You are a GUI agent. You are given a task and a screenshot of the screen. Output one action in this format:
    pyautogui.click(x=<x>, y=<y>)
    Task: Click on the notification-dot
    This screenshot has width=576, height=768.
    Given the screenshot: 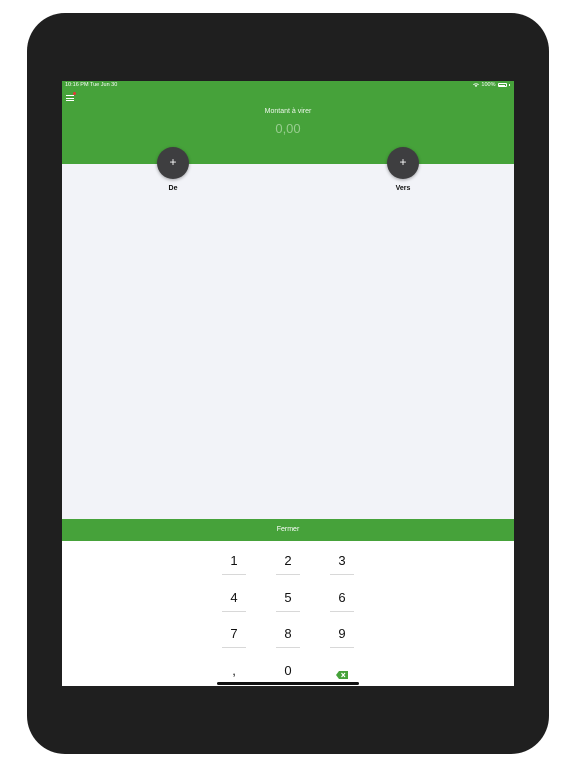 What is the action you would take?
    pyautogui.click(x=74, y=93)
    